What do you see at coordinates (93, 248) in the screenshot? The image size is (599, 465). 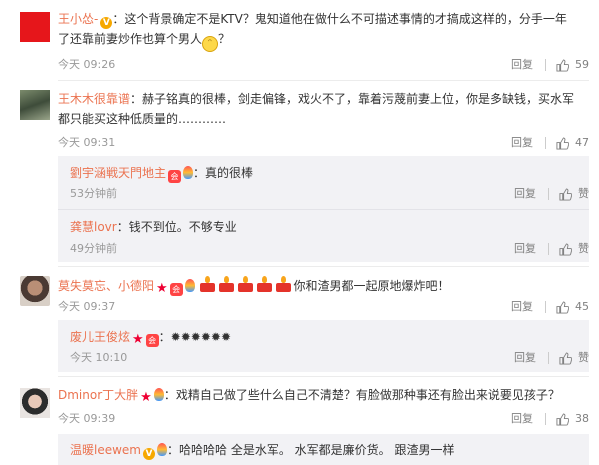 I see `reply-time: 49分钟前` at bounding box center [93, 248].